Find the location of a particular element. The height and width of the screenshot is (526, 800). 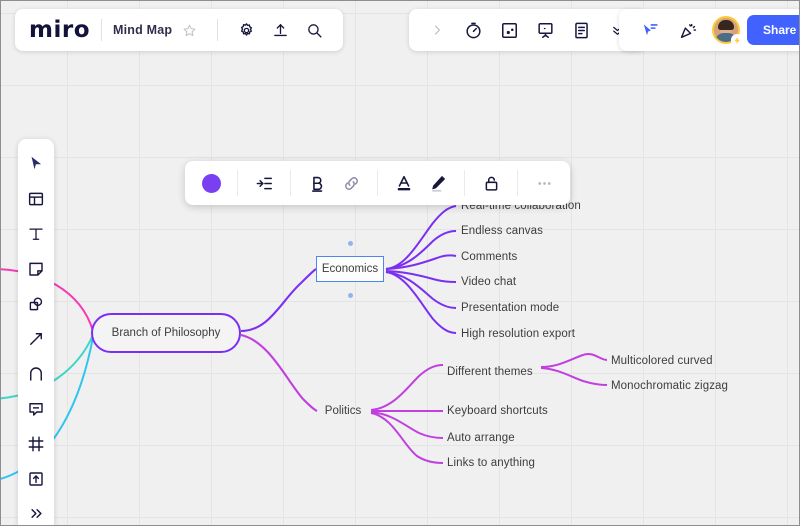

mindmap-node-economics: Economics is located at coordinates (350, 269).